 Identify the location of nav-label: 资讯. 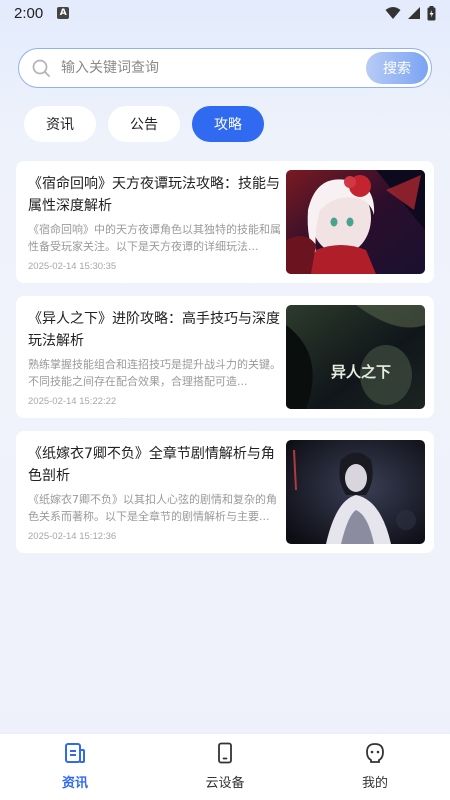
(74, 783).